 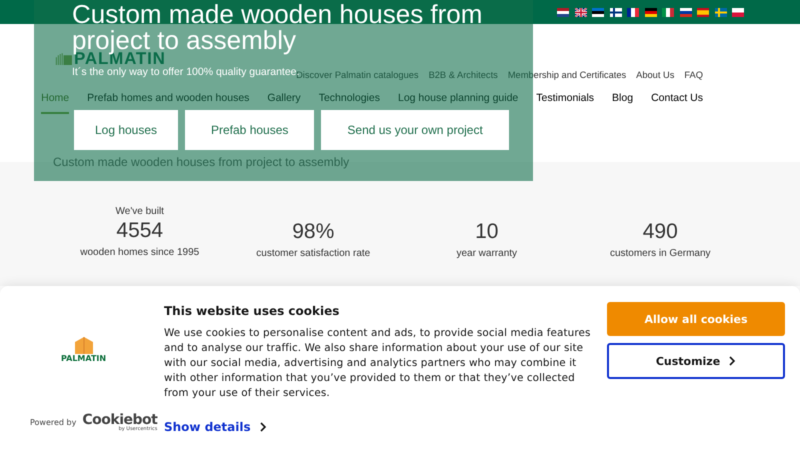 What do you see at coordinates (655, 75) in the screenshot?
I see `nav-link: About Us` at bounding box center [655, 75].